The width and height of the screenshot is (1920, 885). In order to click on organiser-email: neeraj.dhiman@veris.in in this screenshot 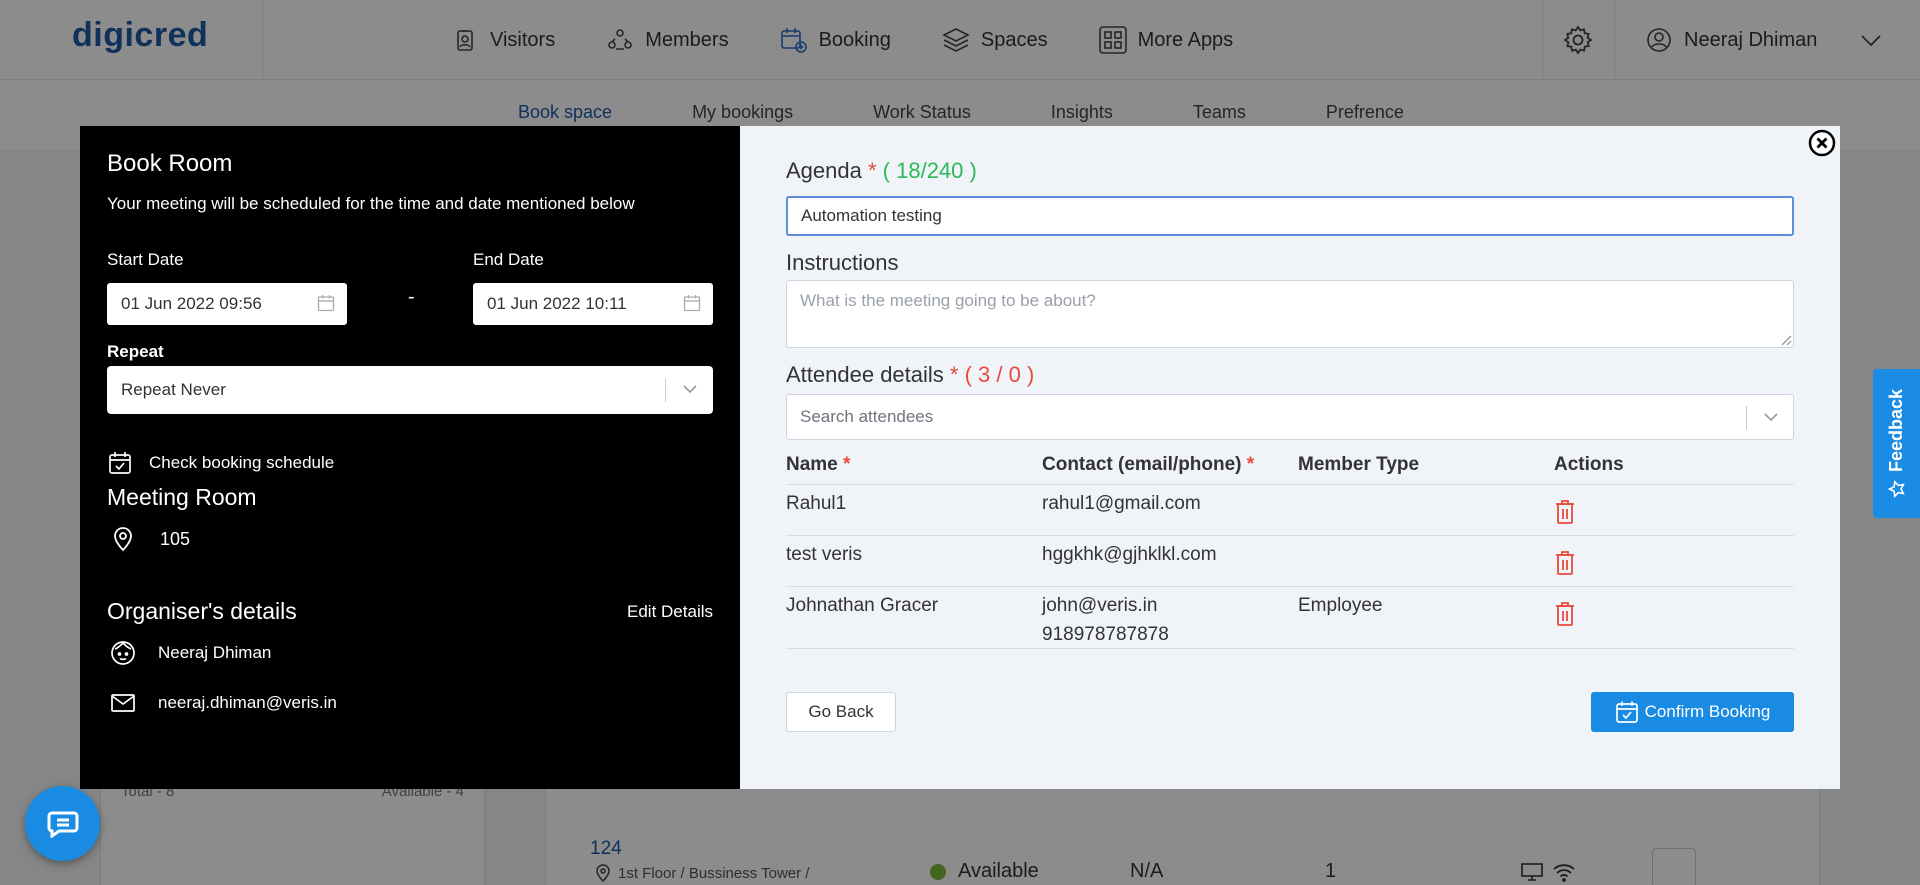, I will do `click(247, 702)`.